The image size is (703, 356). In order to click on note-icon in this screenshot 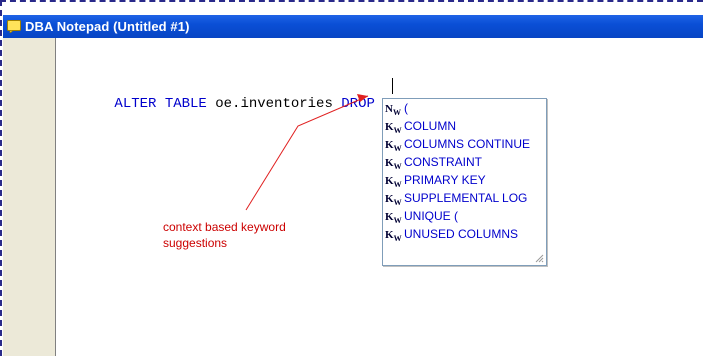, I will do `click(14, 26)`.